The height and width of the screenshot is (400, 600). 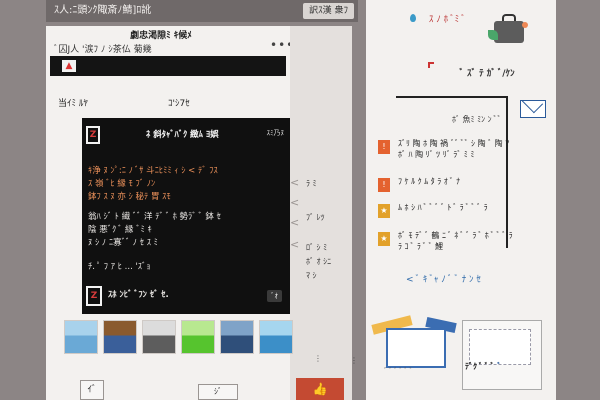 I want to click on window-title: ｽ人:ﾆ頭ﾝｸ陬斎ﾉ鯖]ﾛ訛, so click(x=103, y=10).